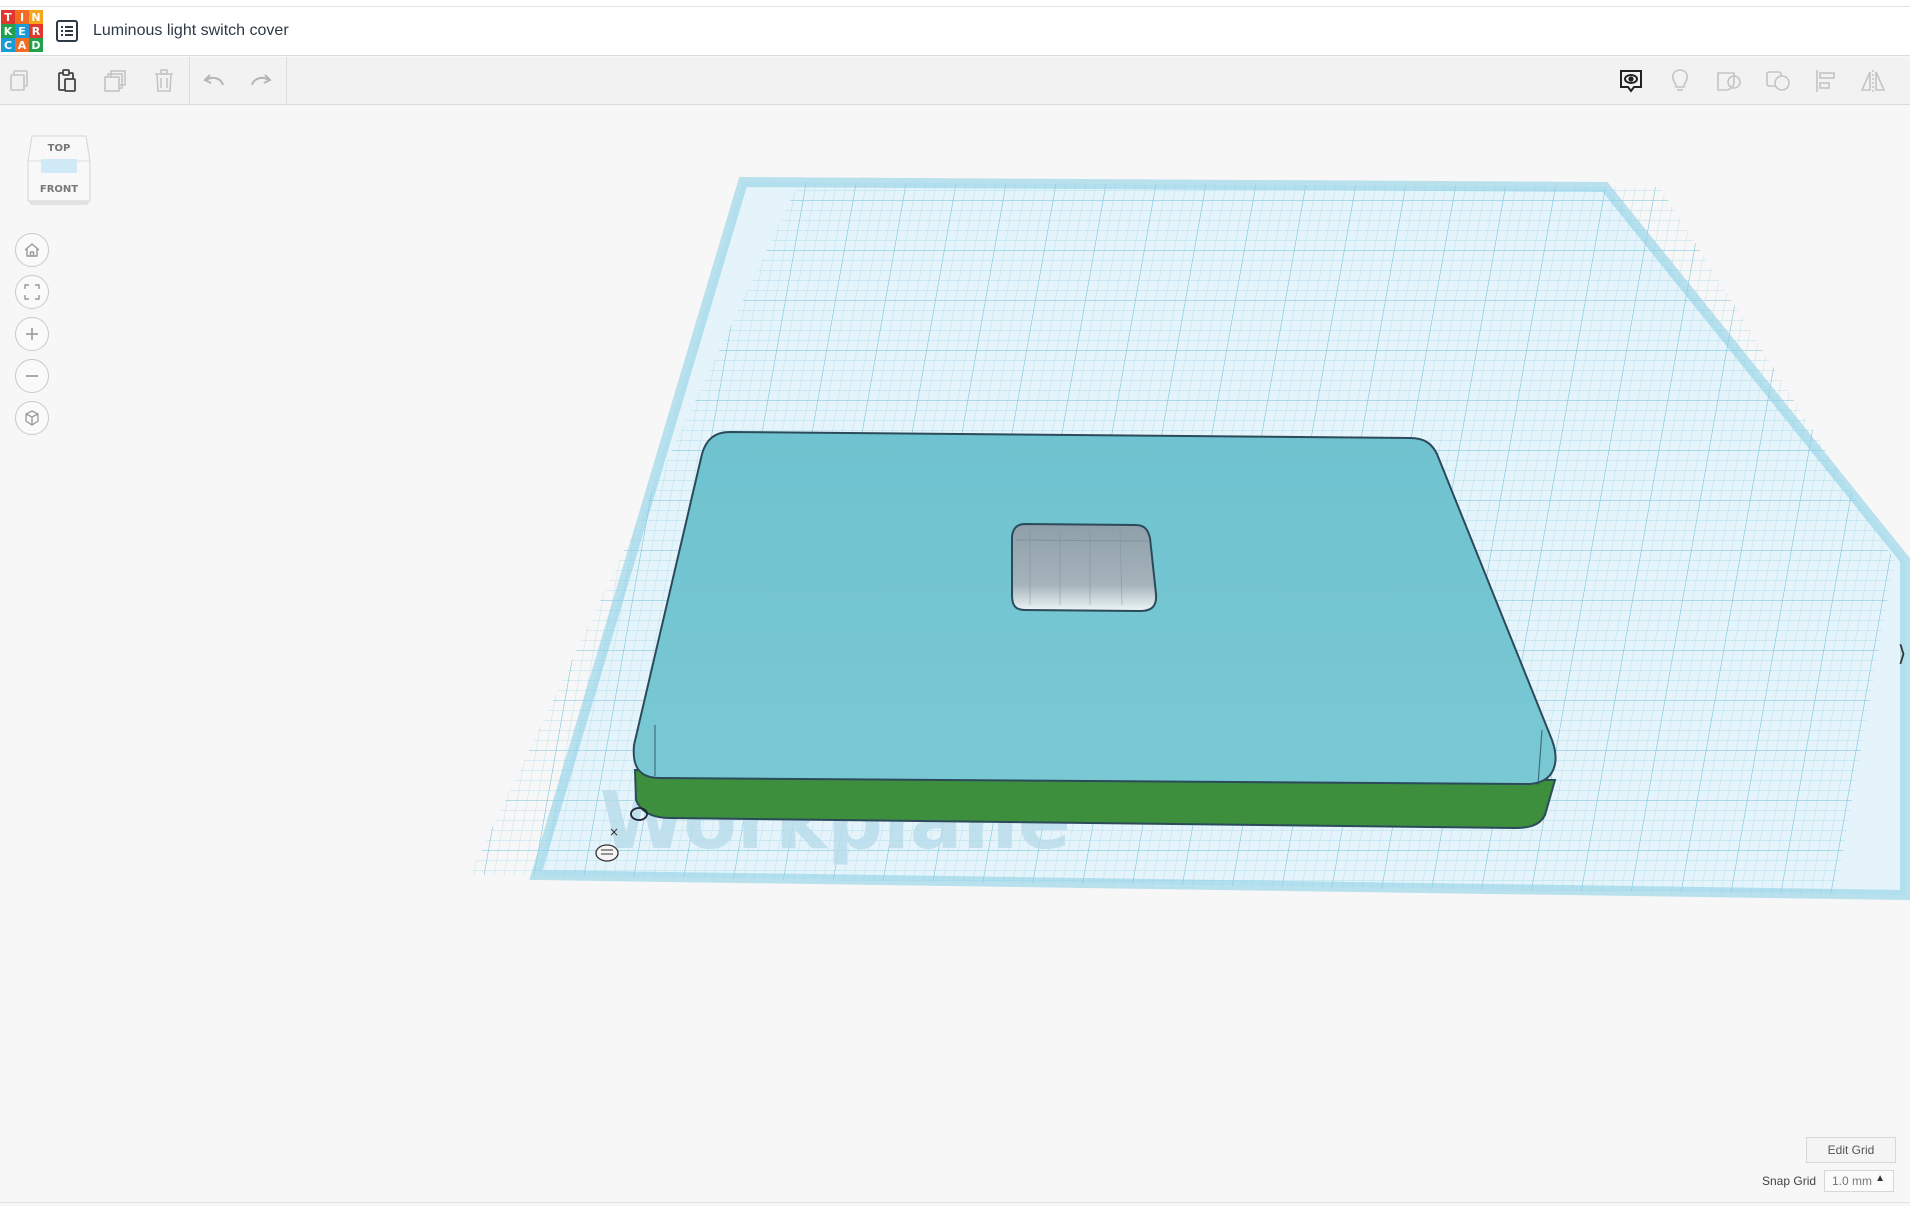 This screenshot has height=1206, width=1910. Describe the element at coordinates (214, 81) in the screenshot. I see `undo-icon` at that location.